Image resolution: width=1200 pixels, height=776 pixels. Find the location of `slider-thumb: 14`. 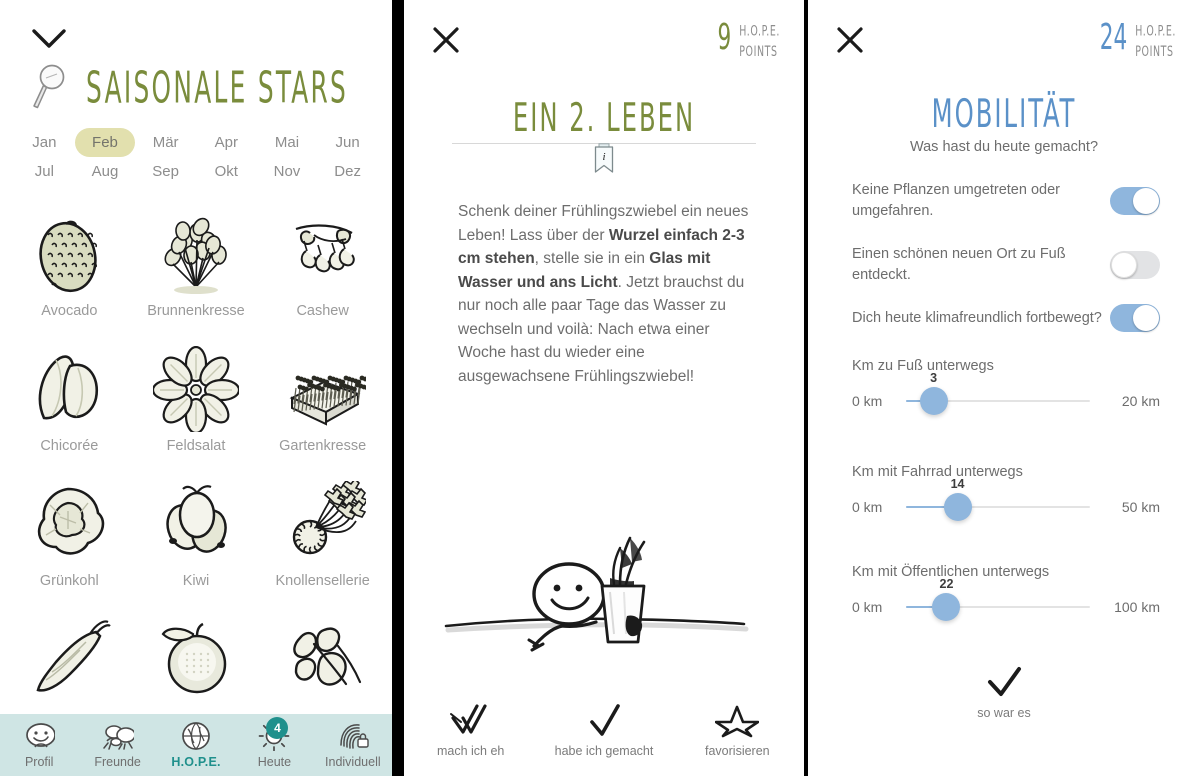

slider-thumb: 14 is located at coordinates (957, 499).